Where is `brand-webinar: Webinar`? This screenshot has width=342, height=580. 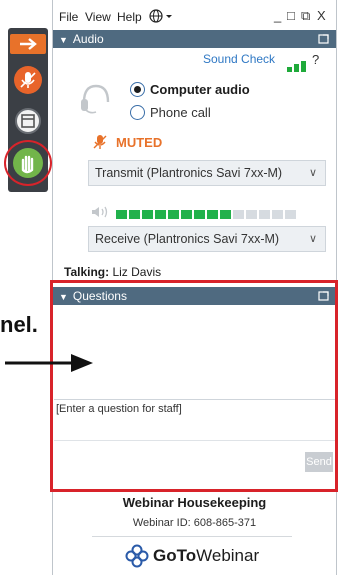
brand-webinar: Webinar is located at coordinates (228, 555).